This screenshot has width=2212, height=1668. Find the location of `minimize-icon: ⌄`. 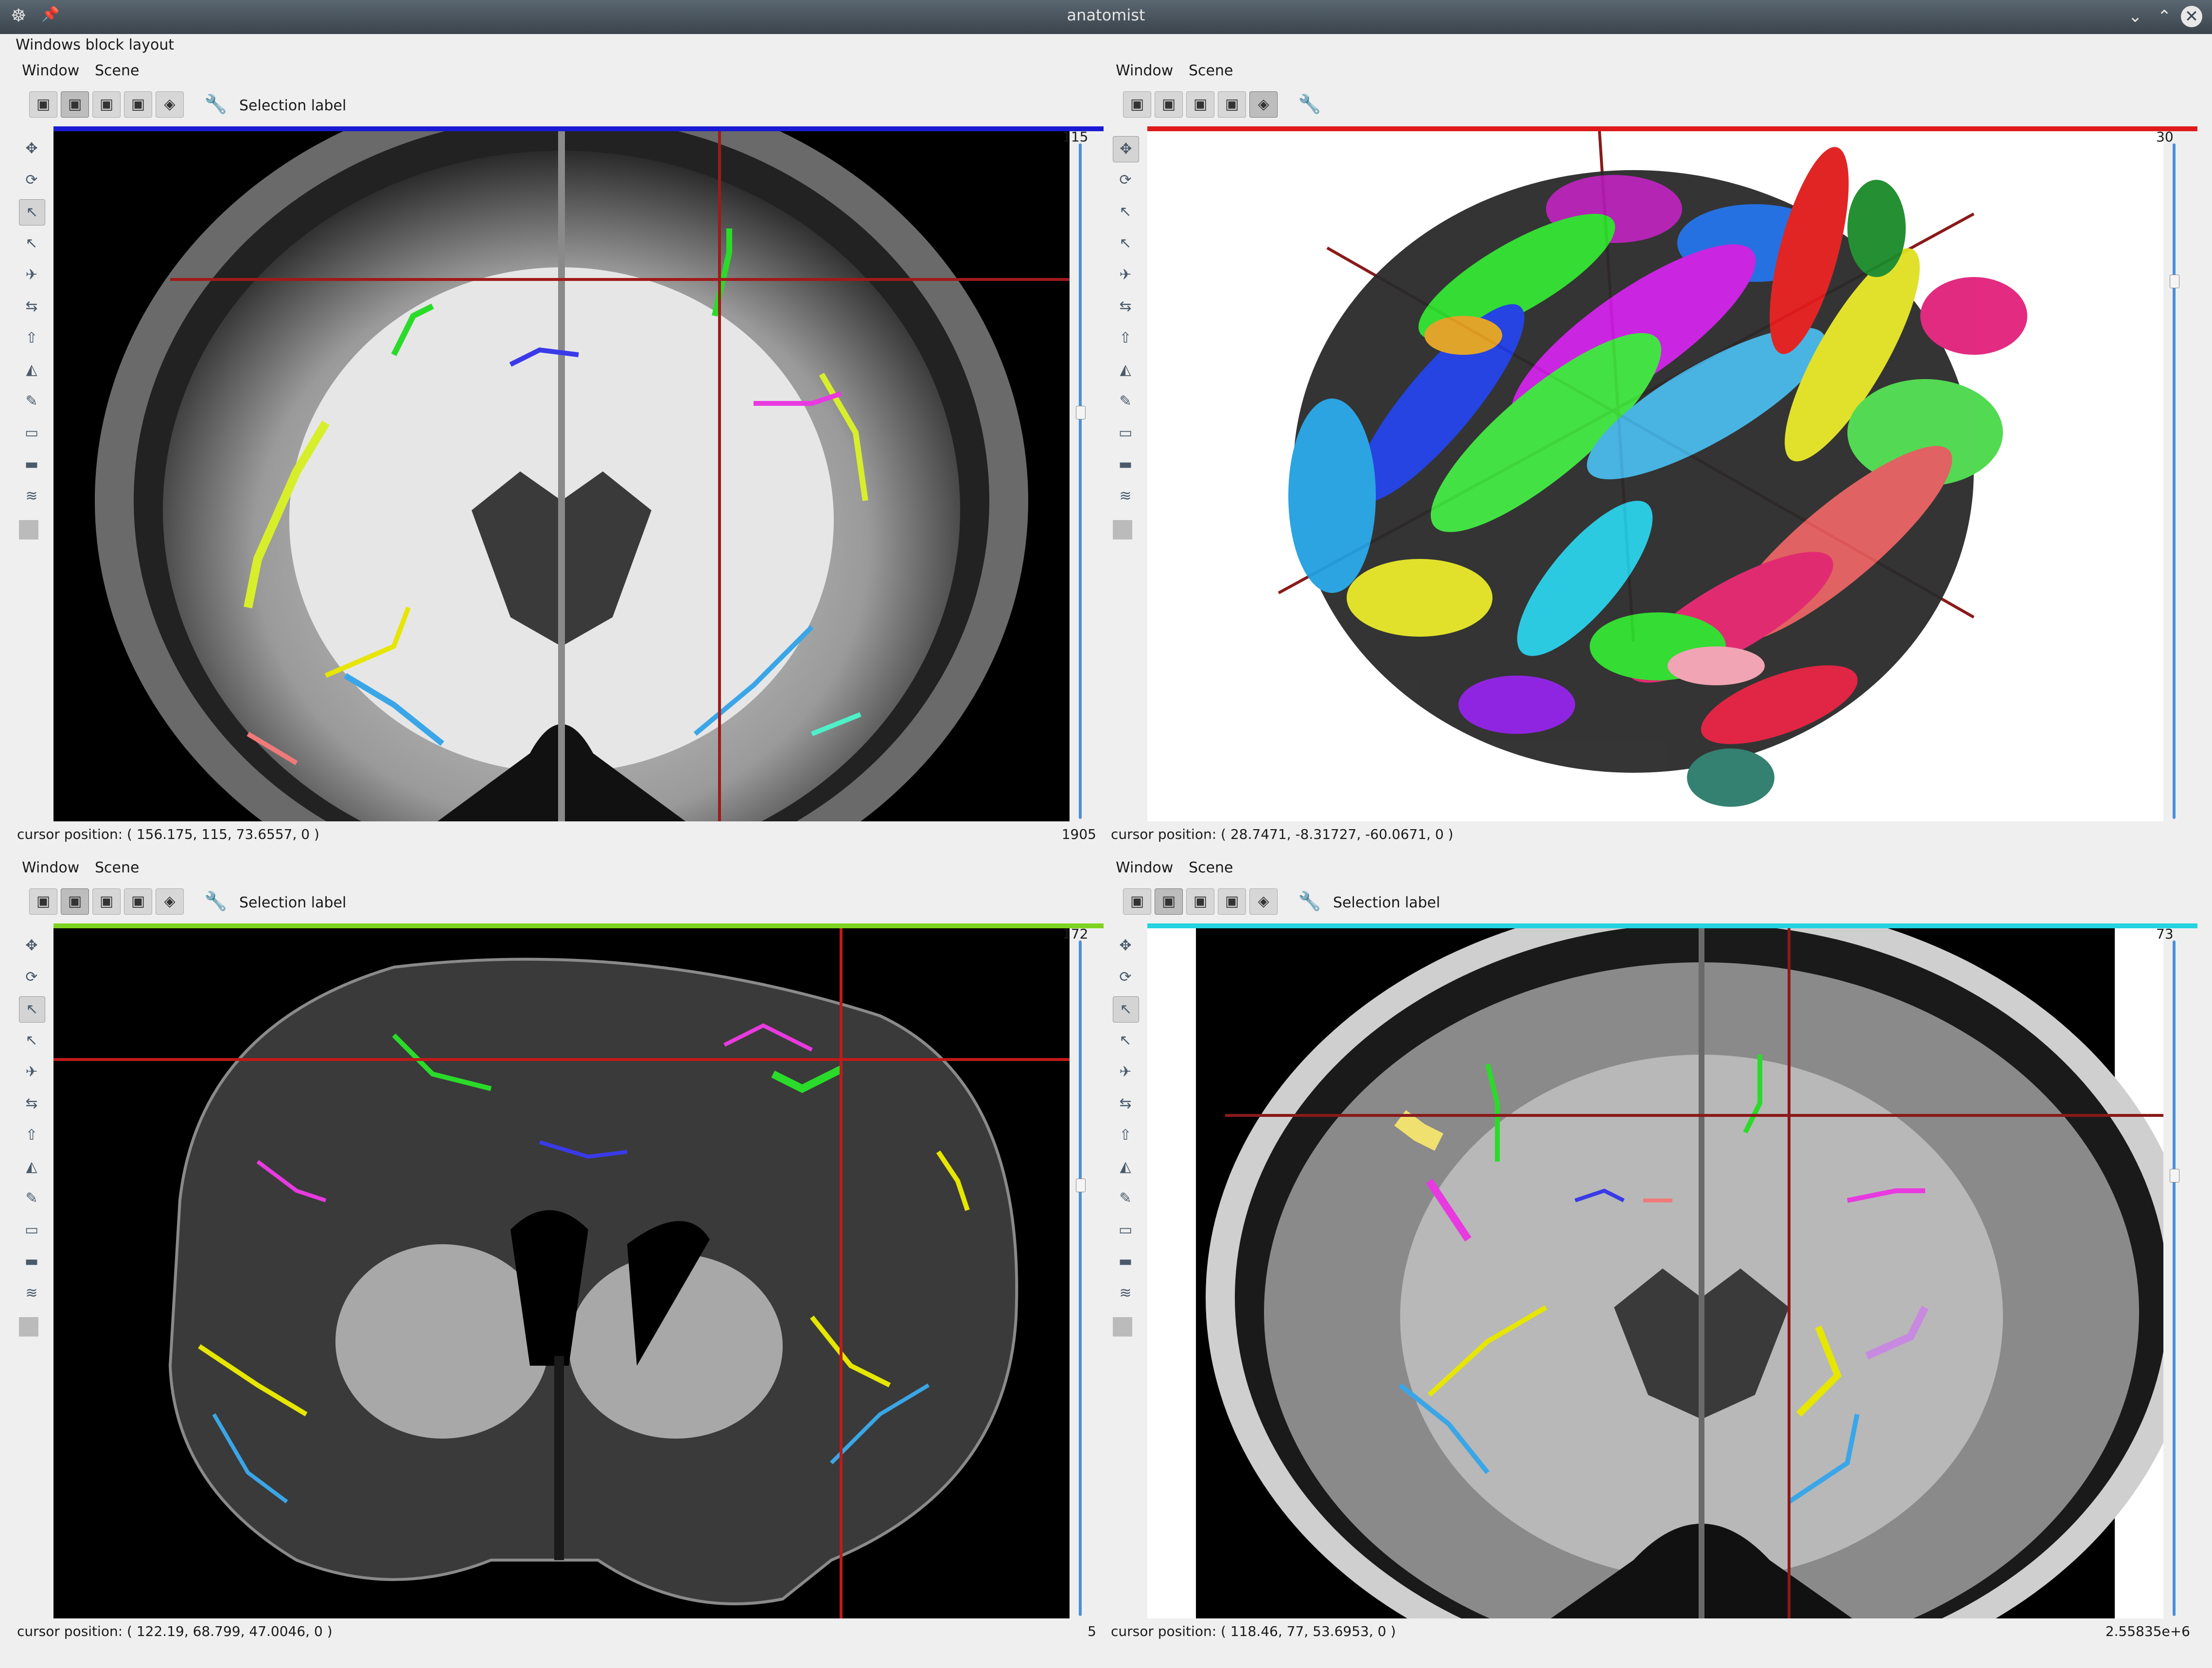

minimize-icon: ⌄ is located at coordinates (2135, 16).